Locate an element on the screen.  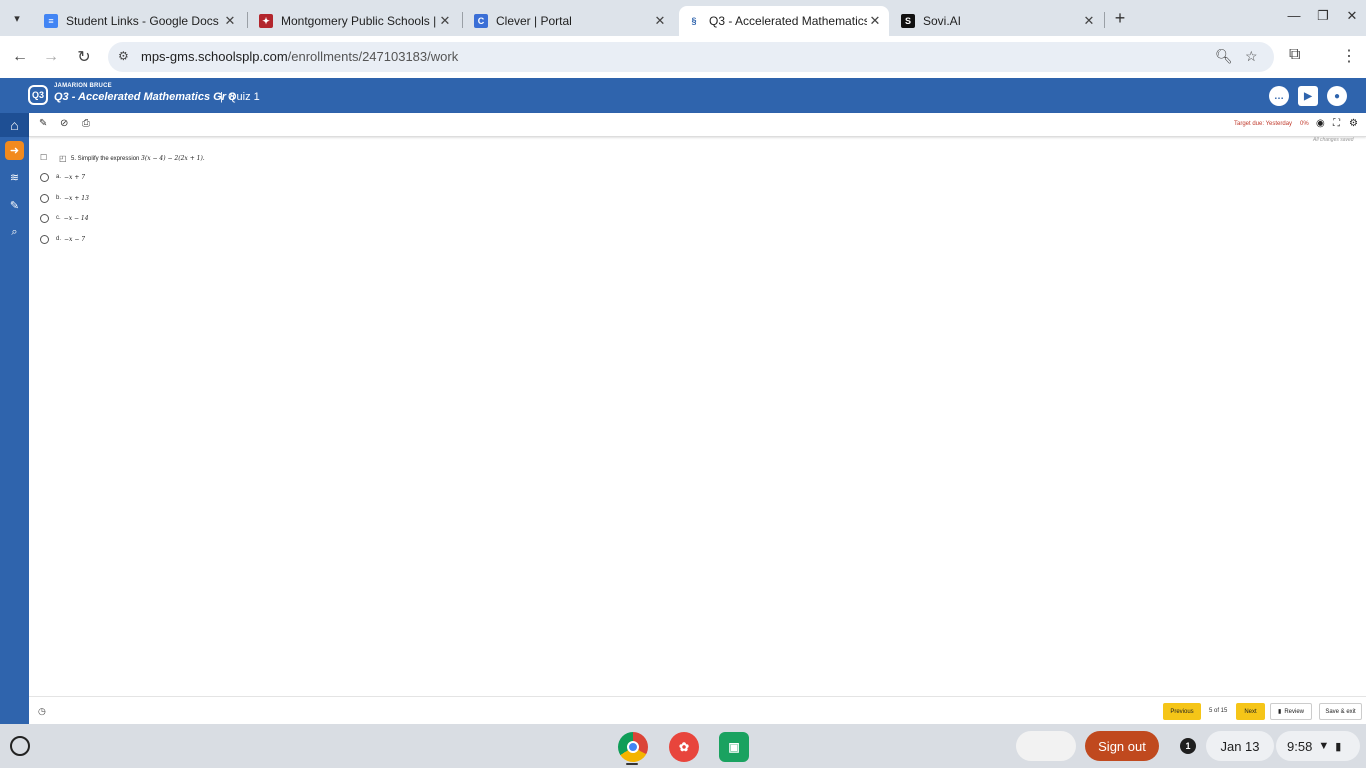
edit-notes-icon: ✎ is located at coordinates (14, 205).